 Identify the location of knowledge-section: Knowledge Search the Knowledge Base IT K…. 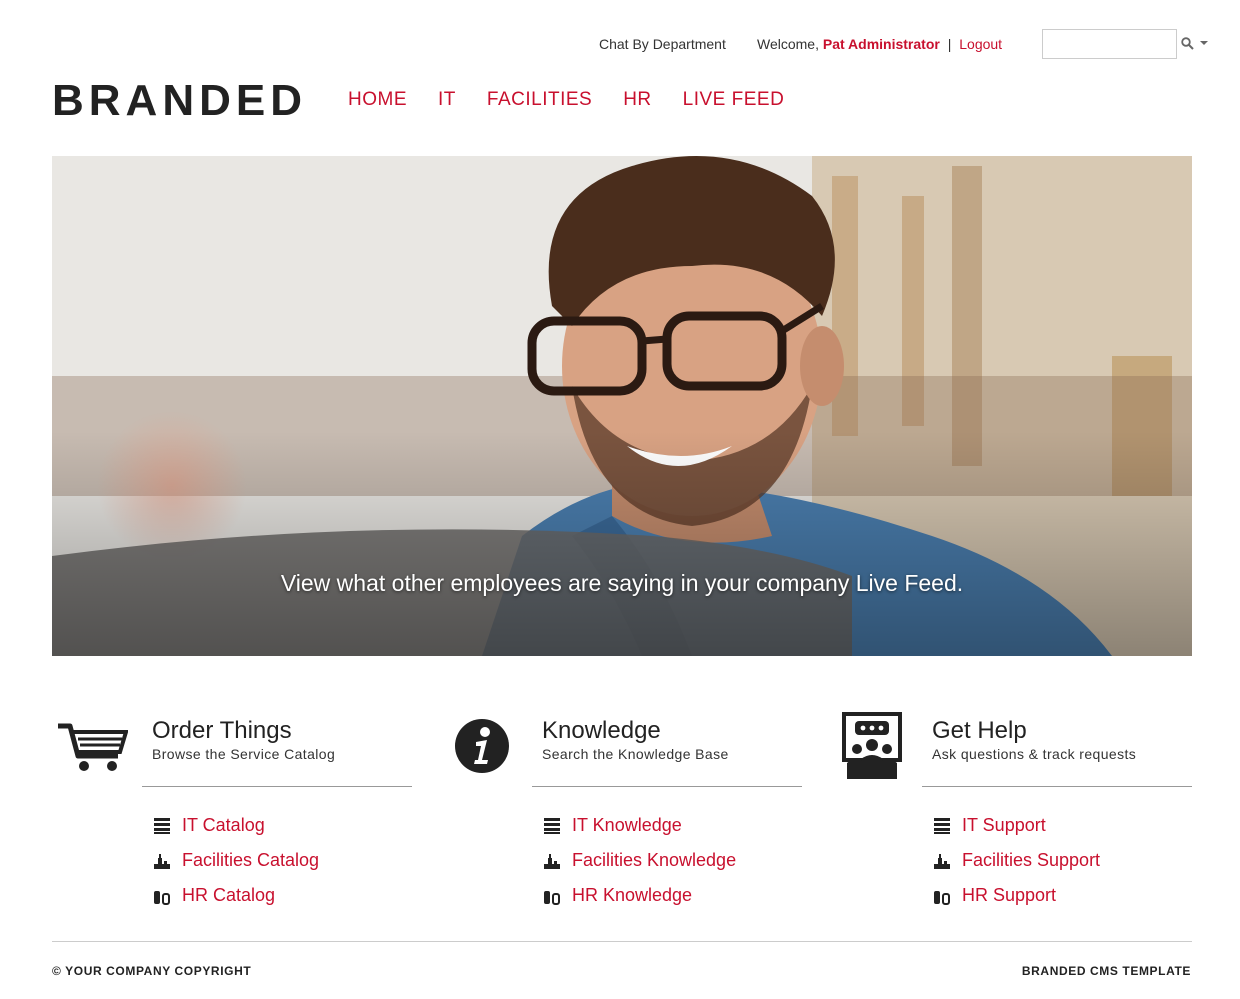
(622, 805).